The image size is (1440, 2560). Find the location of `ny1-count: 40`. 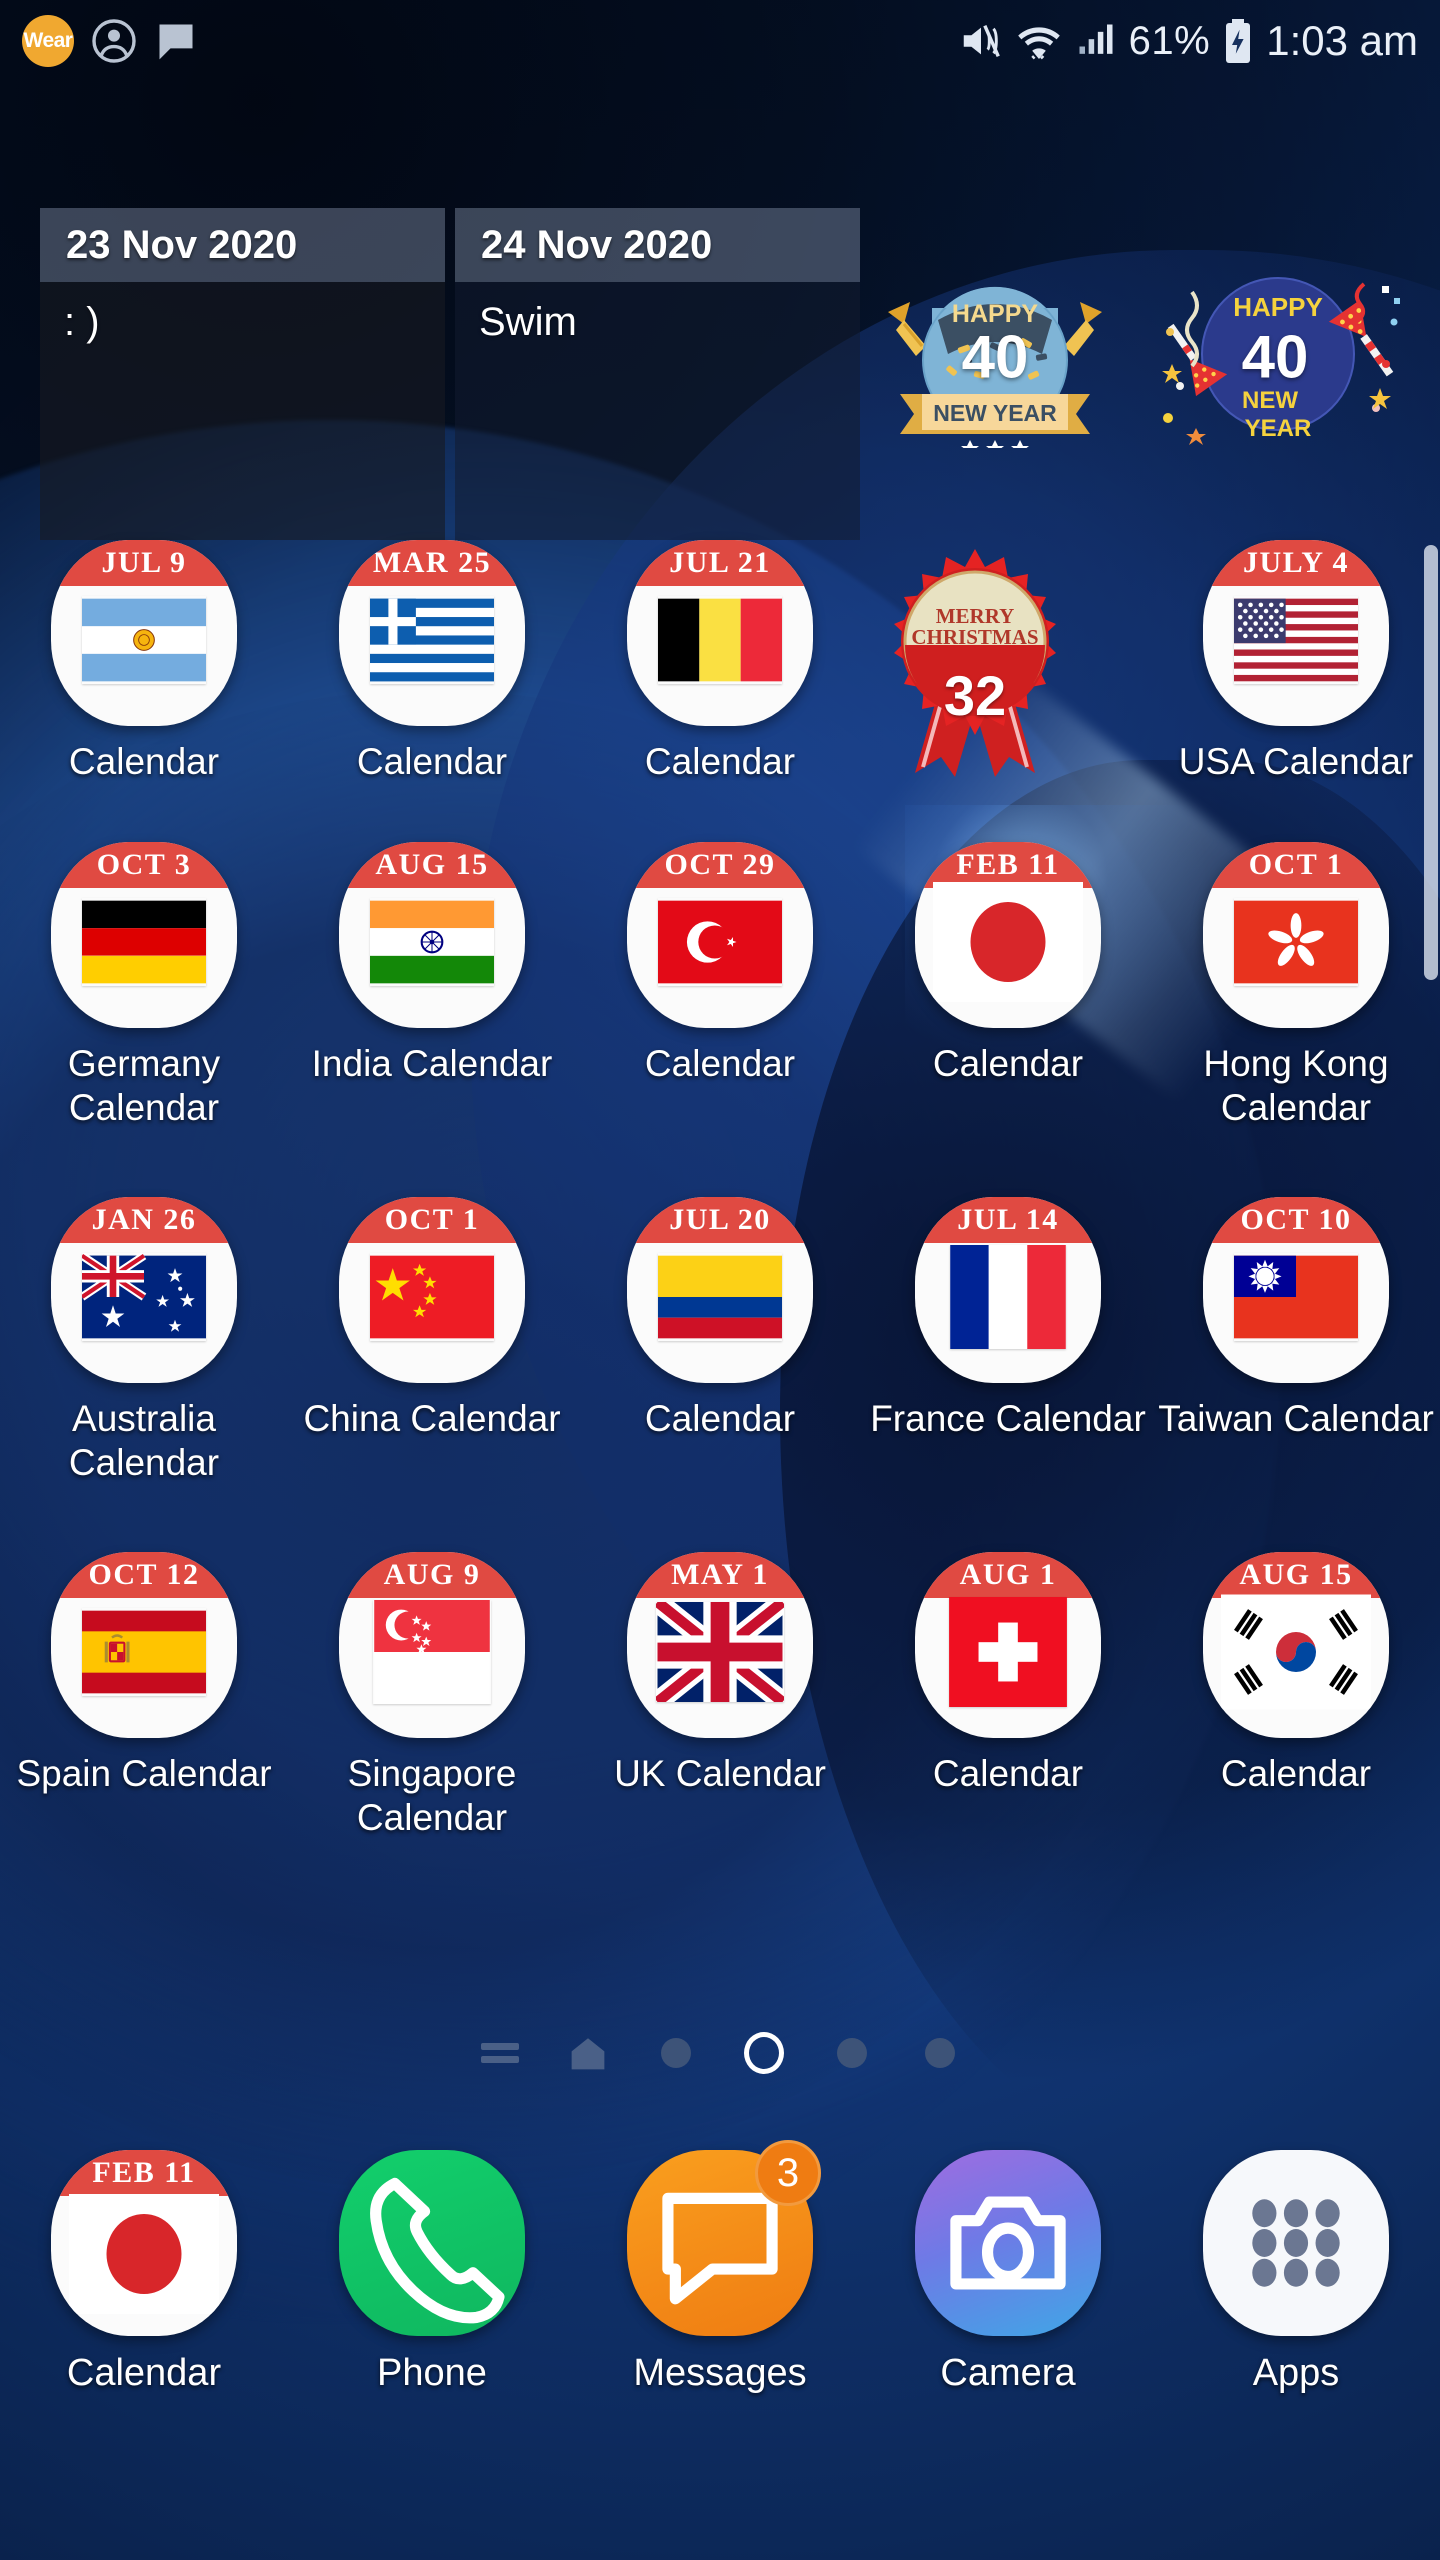

ny1-count: 40 is located at coordinates (995, 357).